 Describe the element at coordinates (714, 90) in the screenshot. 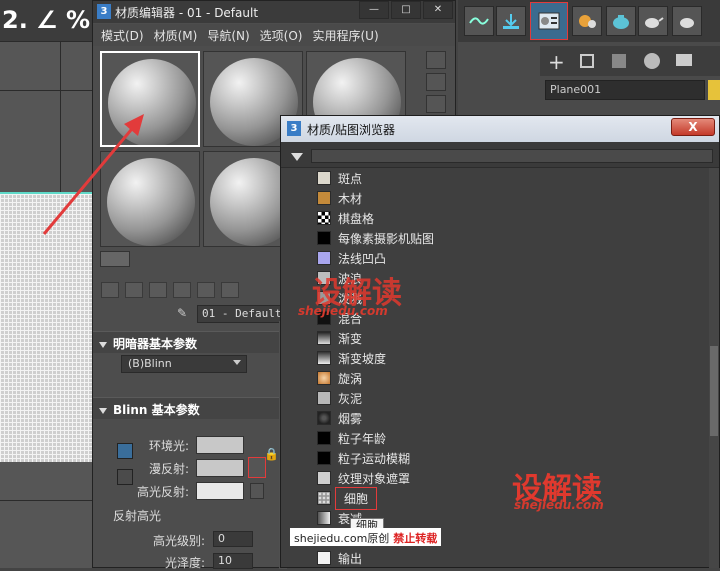

I see `object-color-swatch` at that location.